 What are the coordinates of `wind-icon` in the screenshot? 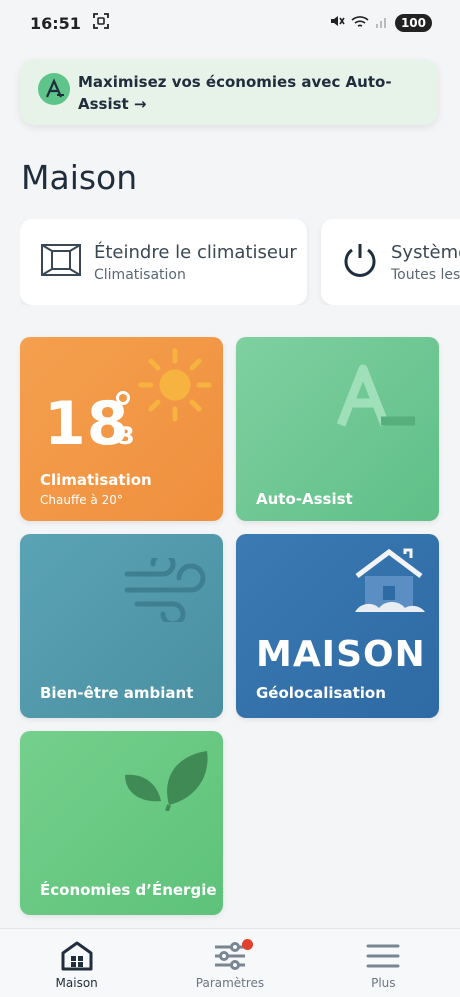 It's located at (167, 589).